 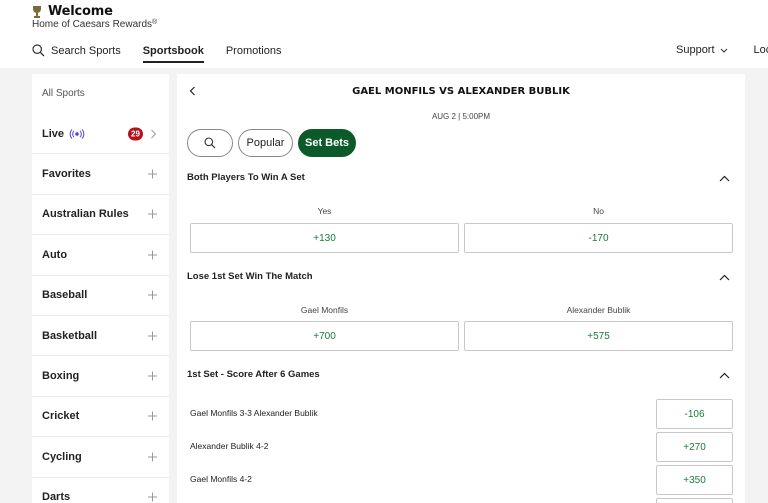 I want to click on score-odds-button: +270, so click(x=694, y=447).